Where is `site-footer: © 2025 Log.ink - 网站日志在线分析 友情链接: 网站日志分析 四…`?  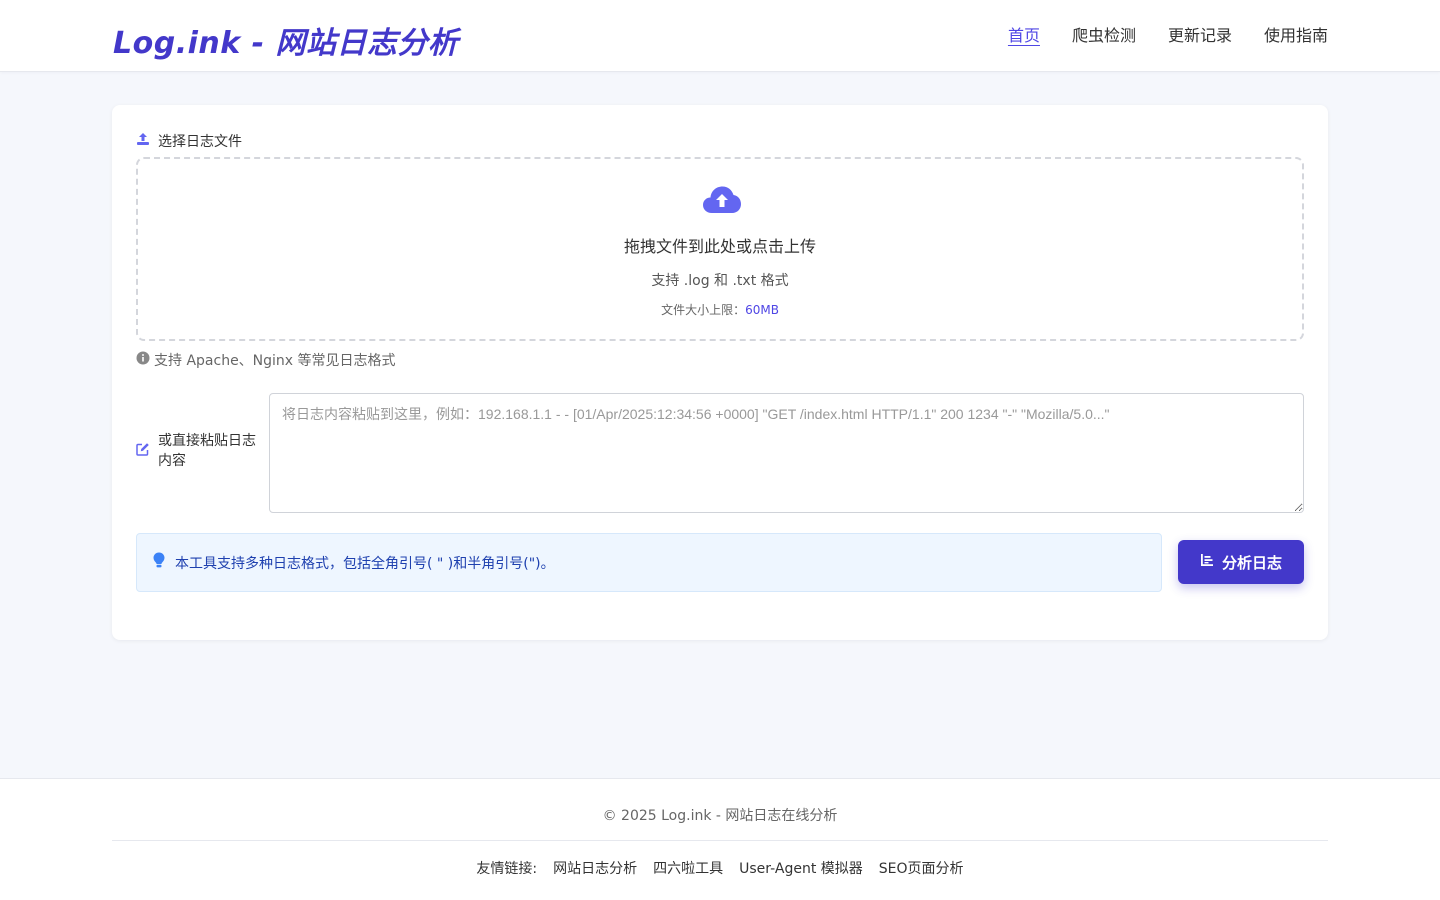 site-footer: © 2025 Log.ink - 网站日志在线分析 友情链接: 网站日志分析 四… is located at coordinates (720, 839).